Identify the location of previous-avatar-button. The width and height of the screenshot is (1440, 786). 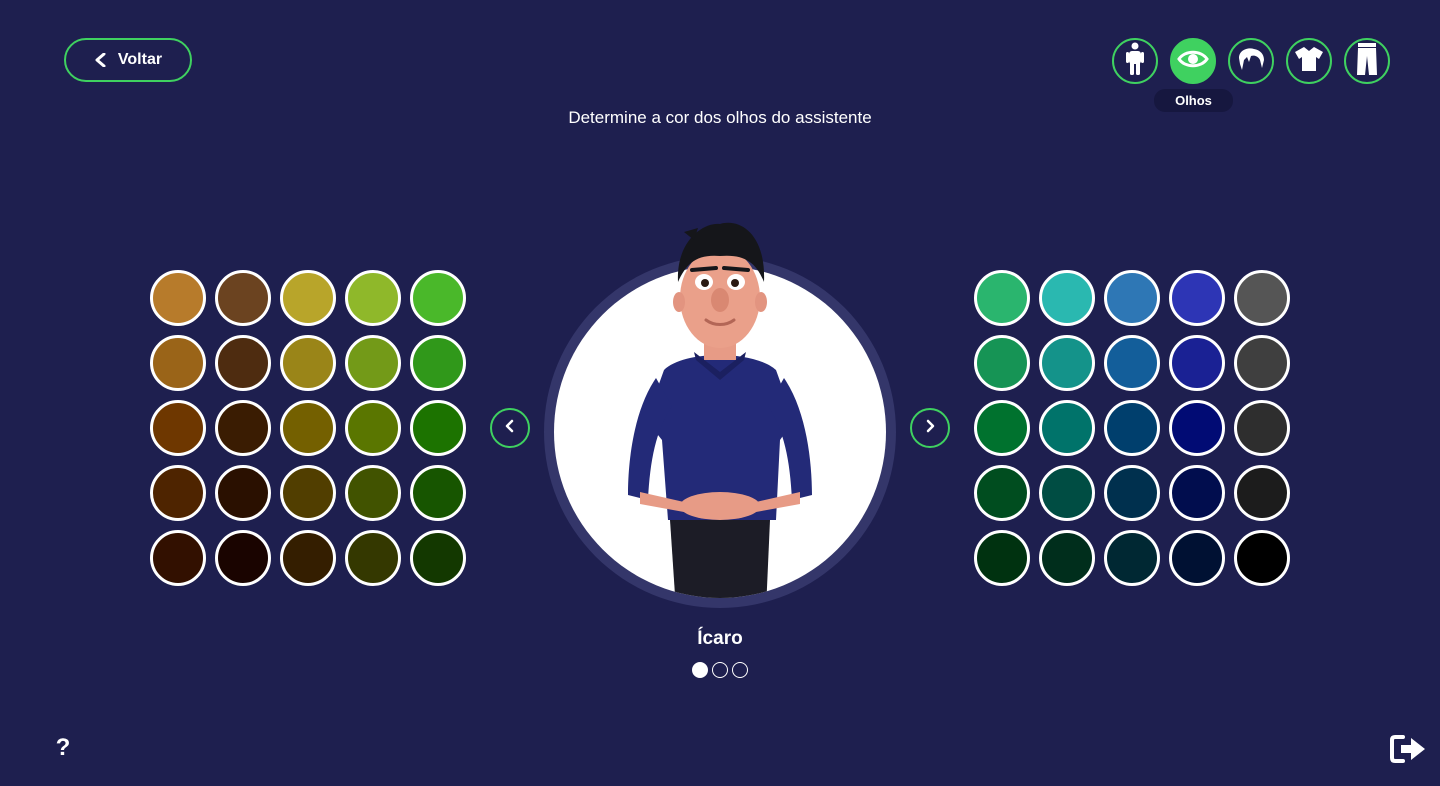
(510, 428).